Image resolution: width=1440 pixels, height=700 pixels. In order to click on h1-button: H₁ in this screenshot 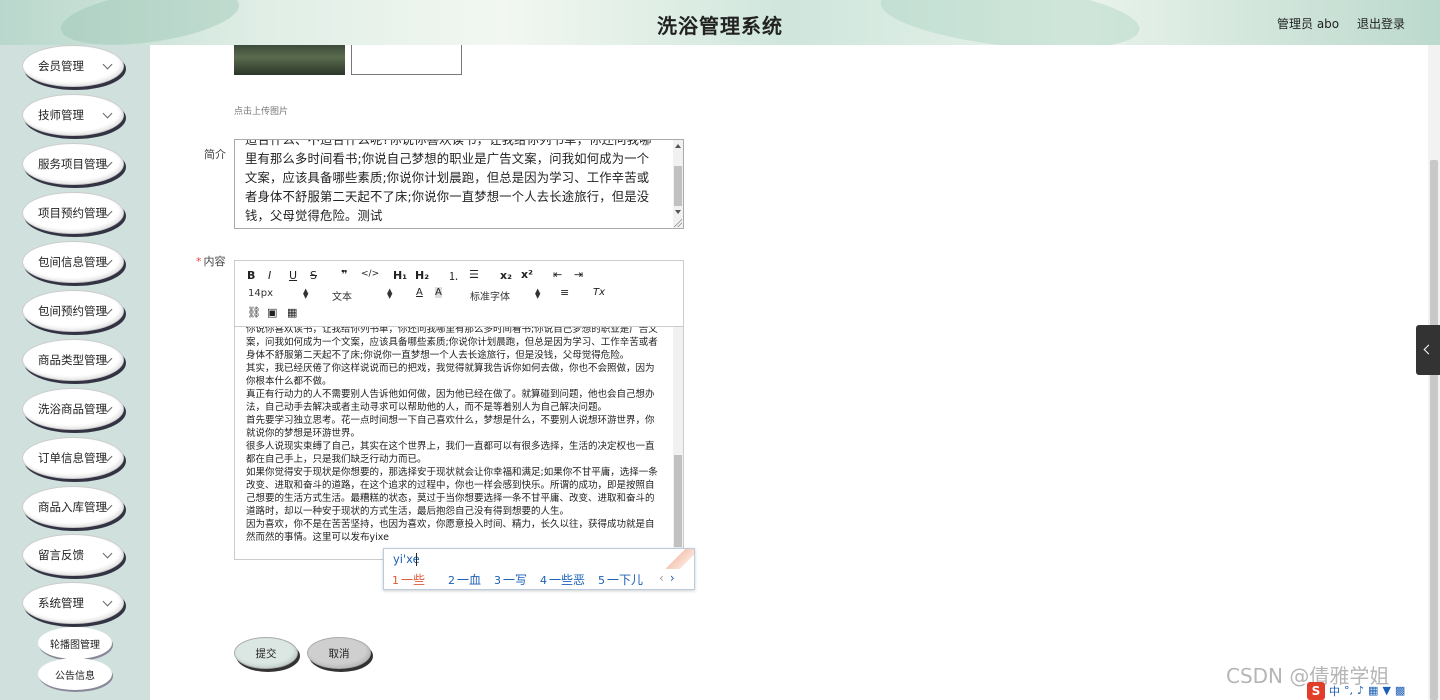, I will do `click(400, 275)`.